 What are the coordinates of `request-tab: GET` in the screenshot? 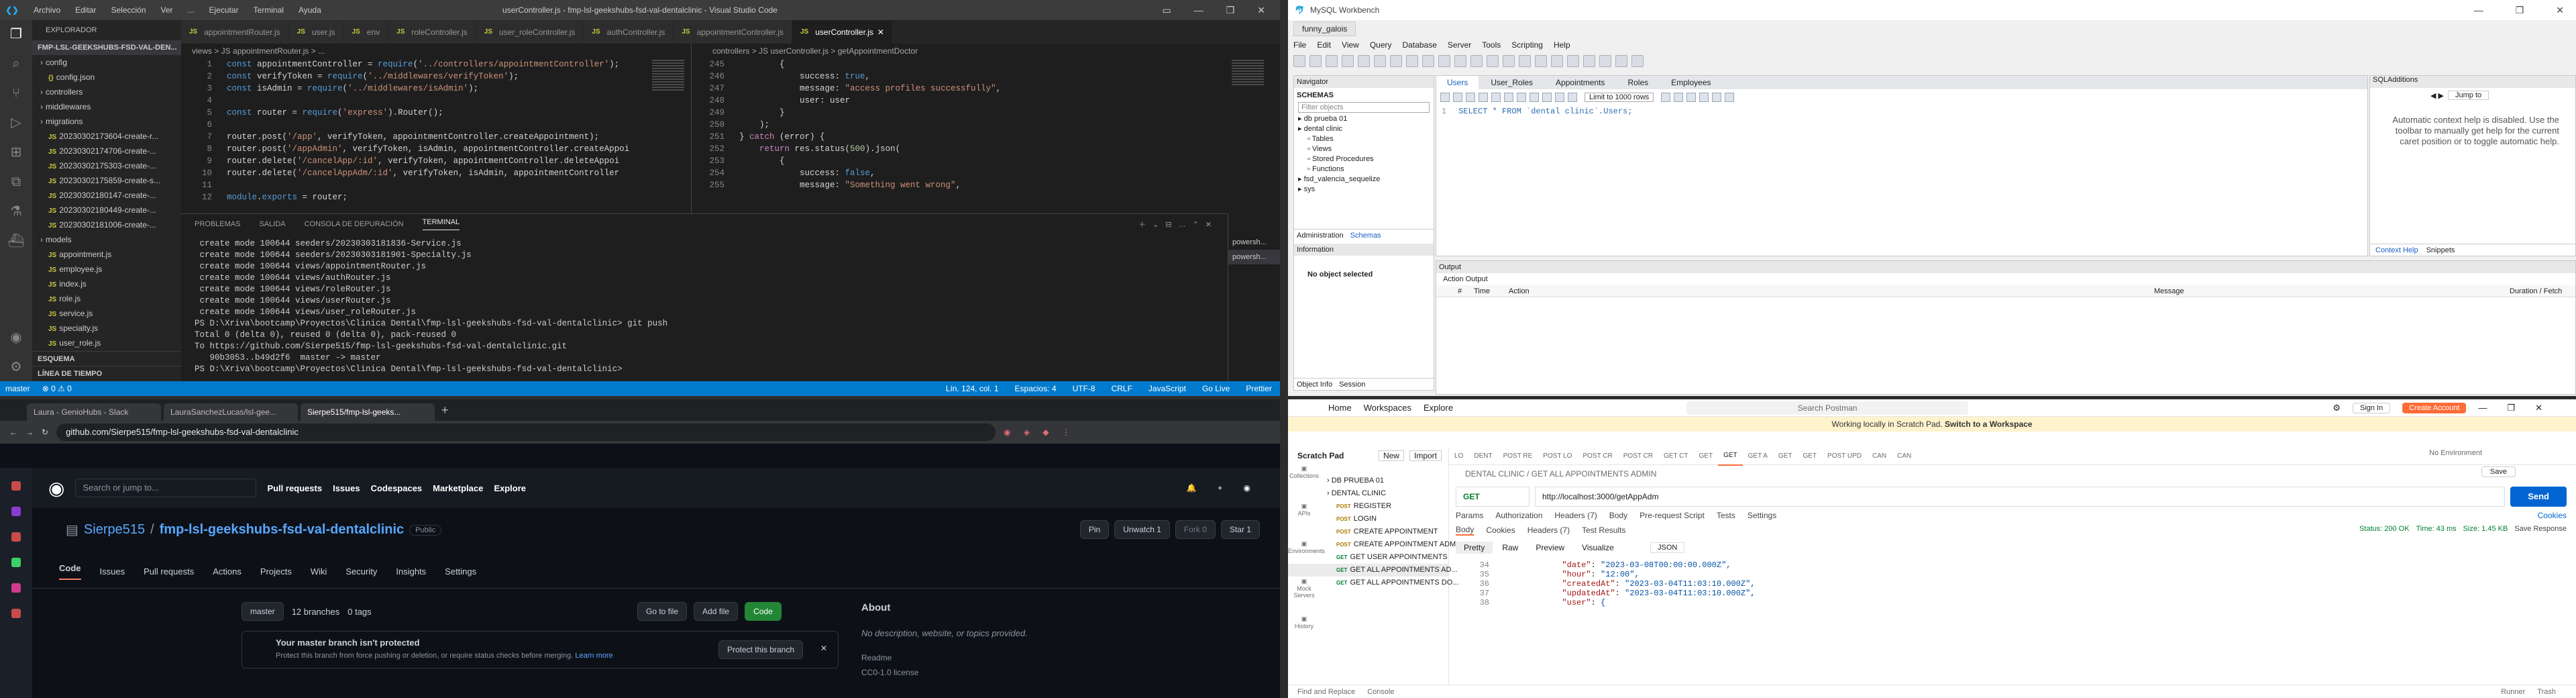 It's located at (1730, 456).